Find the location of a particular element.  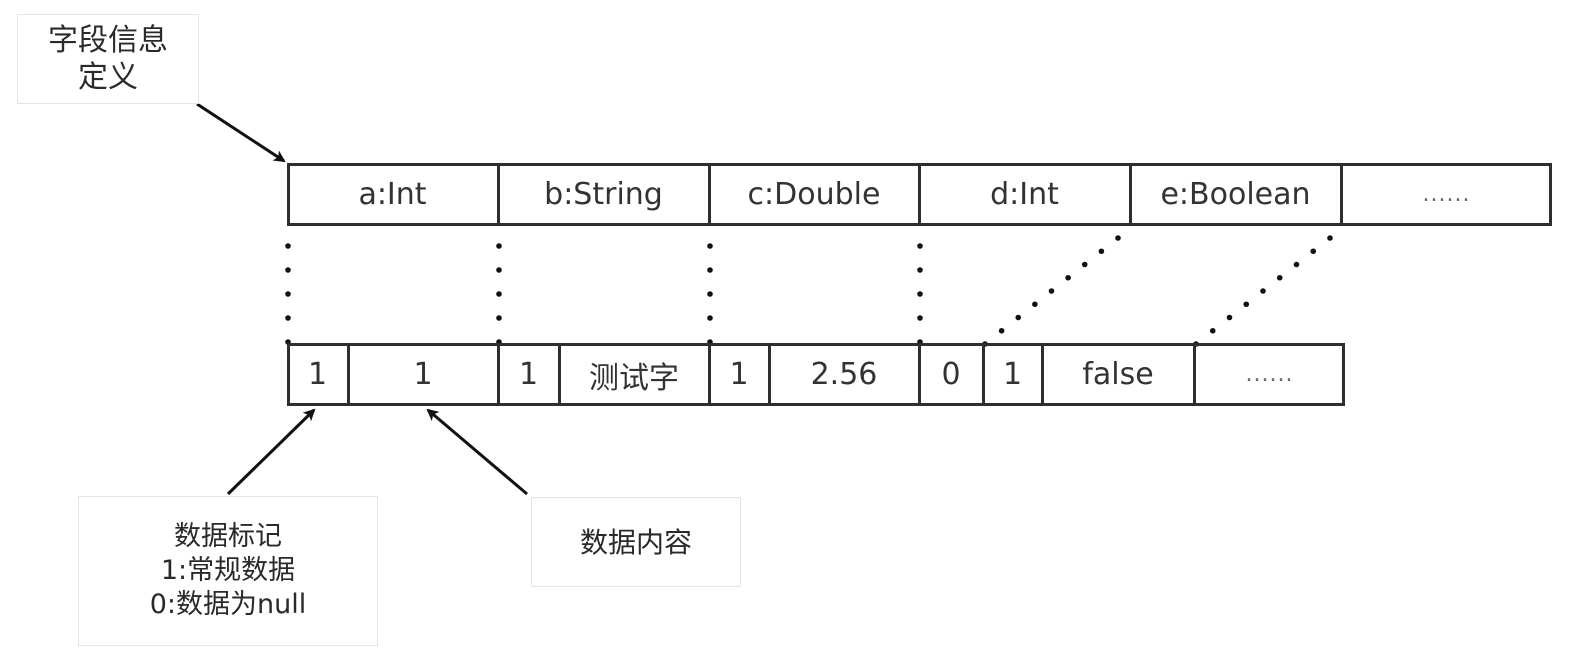

data-cell-content: false is located at coordinates (1118, 374).